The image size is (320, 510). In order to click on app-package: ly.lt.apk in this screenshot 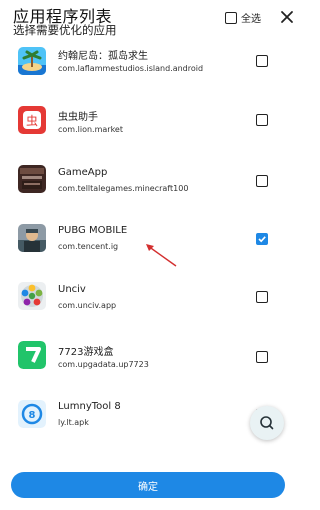, I will do `click(73, 422)`.